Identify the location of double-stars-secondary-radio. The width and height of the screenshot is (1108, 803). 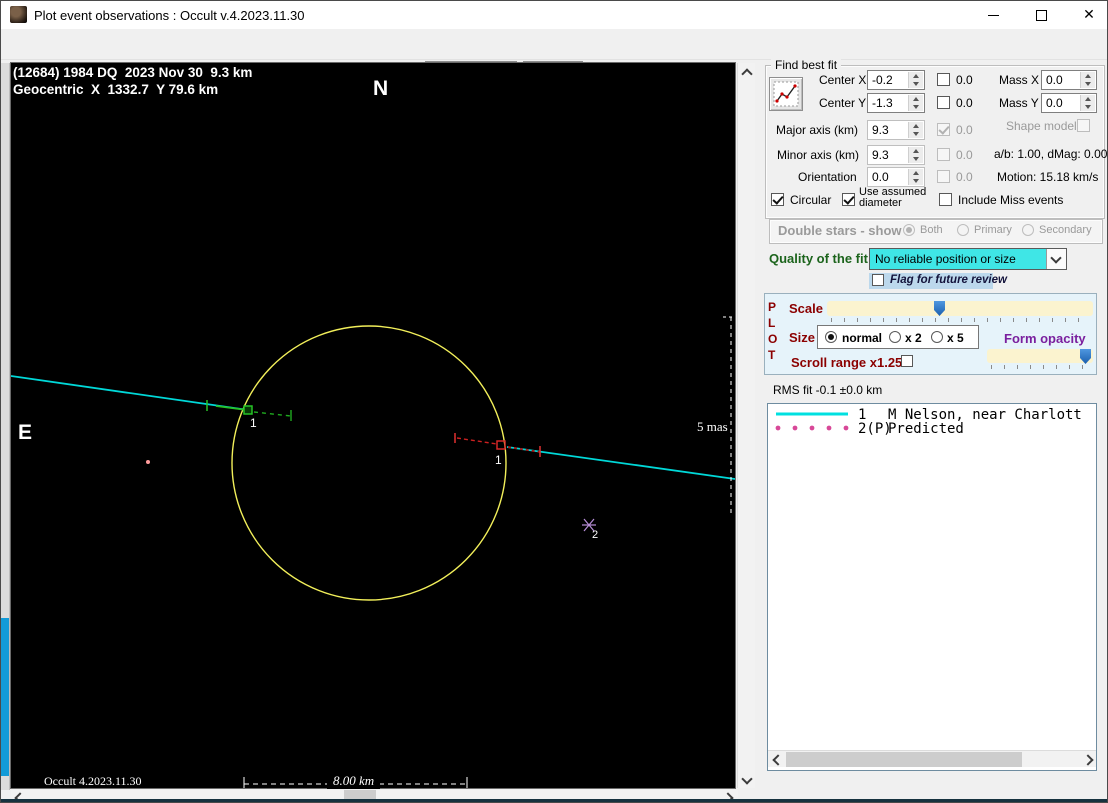
(1028, 230).